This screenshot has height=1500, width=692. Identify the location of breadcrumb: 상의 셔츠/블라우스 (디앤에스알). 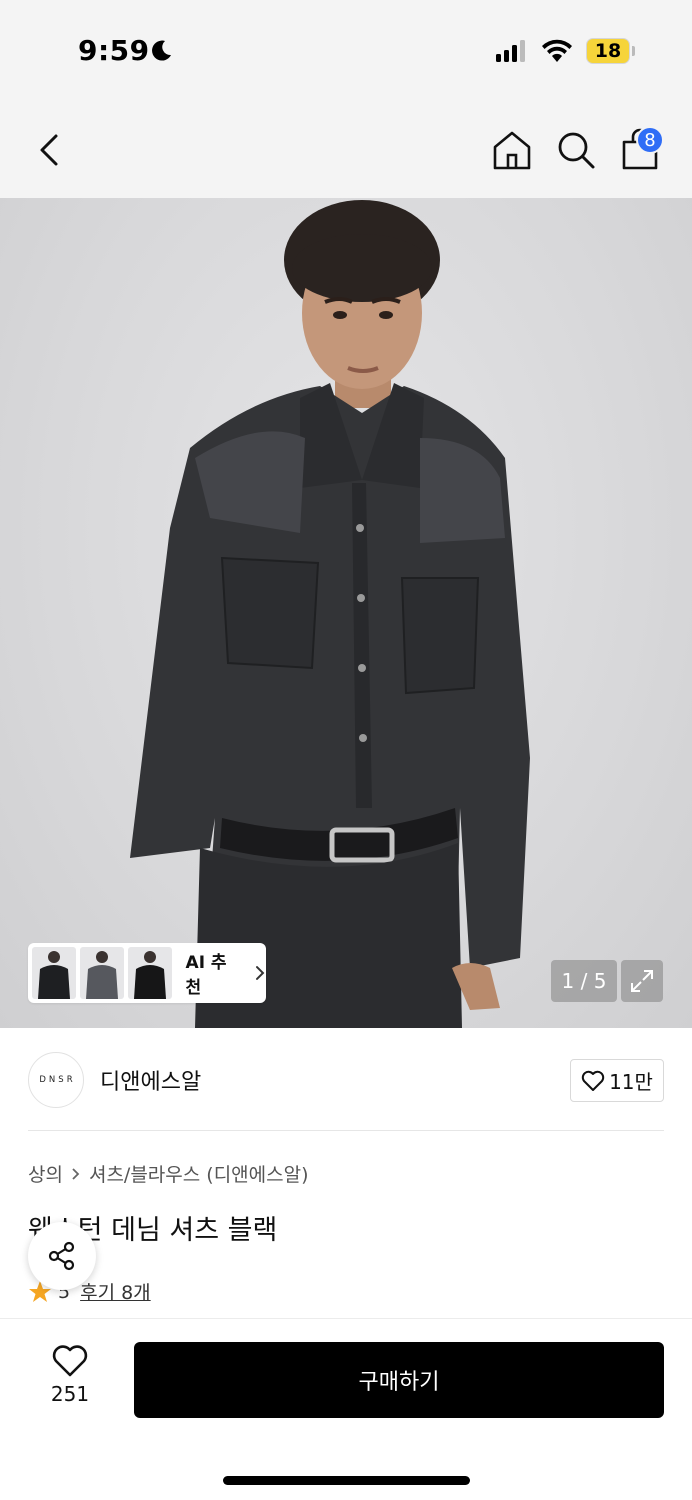
(168, 1173).